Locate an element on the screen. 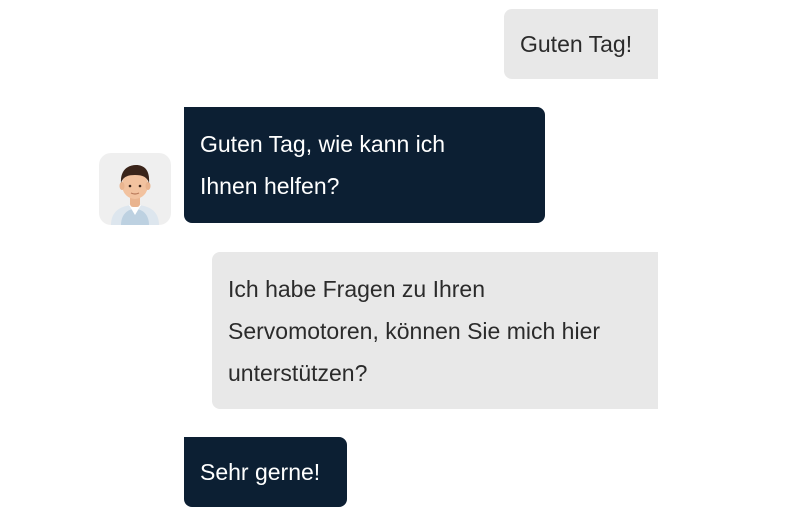  bot-message-bubble: Sehr gerne! is located at coordinates (265, 472).